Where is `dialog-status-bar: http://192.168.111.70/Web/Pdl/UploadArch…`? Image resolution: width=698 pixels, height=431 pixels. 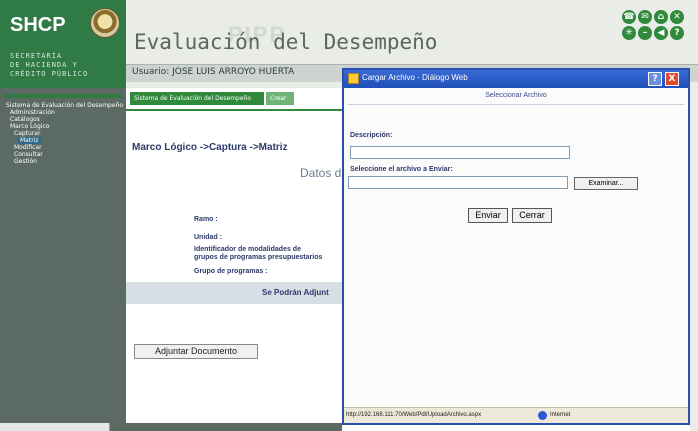
dialog-status-bar: http://192.168.111.70/Web/Pdl/UploadArch… is located at coordinates (516, 415).